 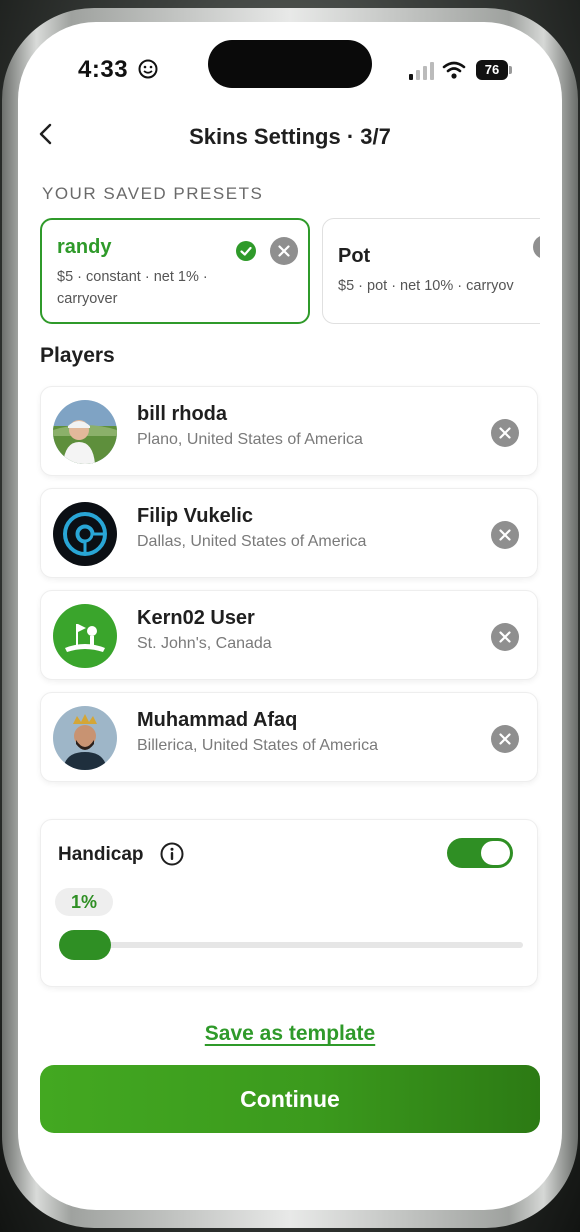 What do you see at coordinates (289, 903) in the screenshot?
I see `handicap-card: Handicap 1%` at bounding box center [289, 903].